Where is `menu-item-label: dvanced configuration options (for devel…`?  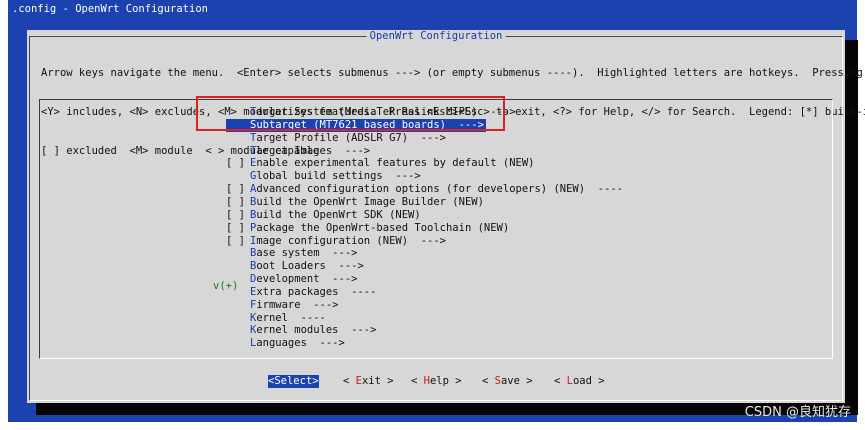
menu-item-label: dvanced configuration options (for devel… is located at coordinates (439, 189).